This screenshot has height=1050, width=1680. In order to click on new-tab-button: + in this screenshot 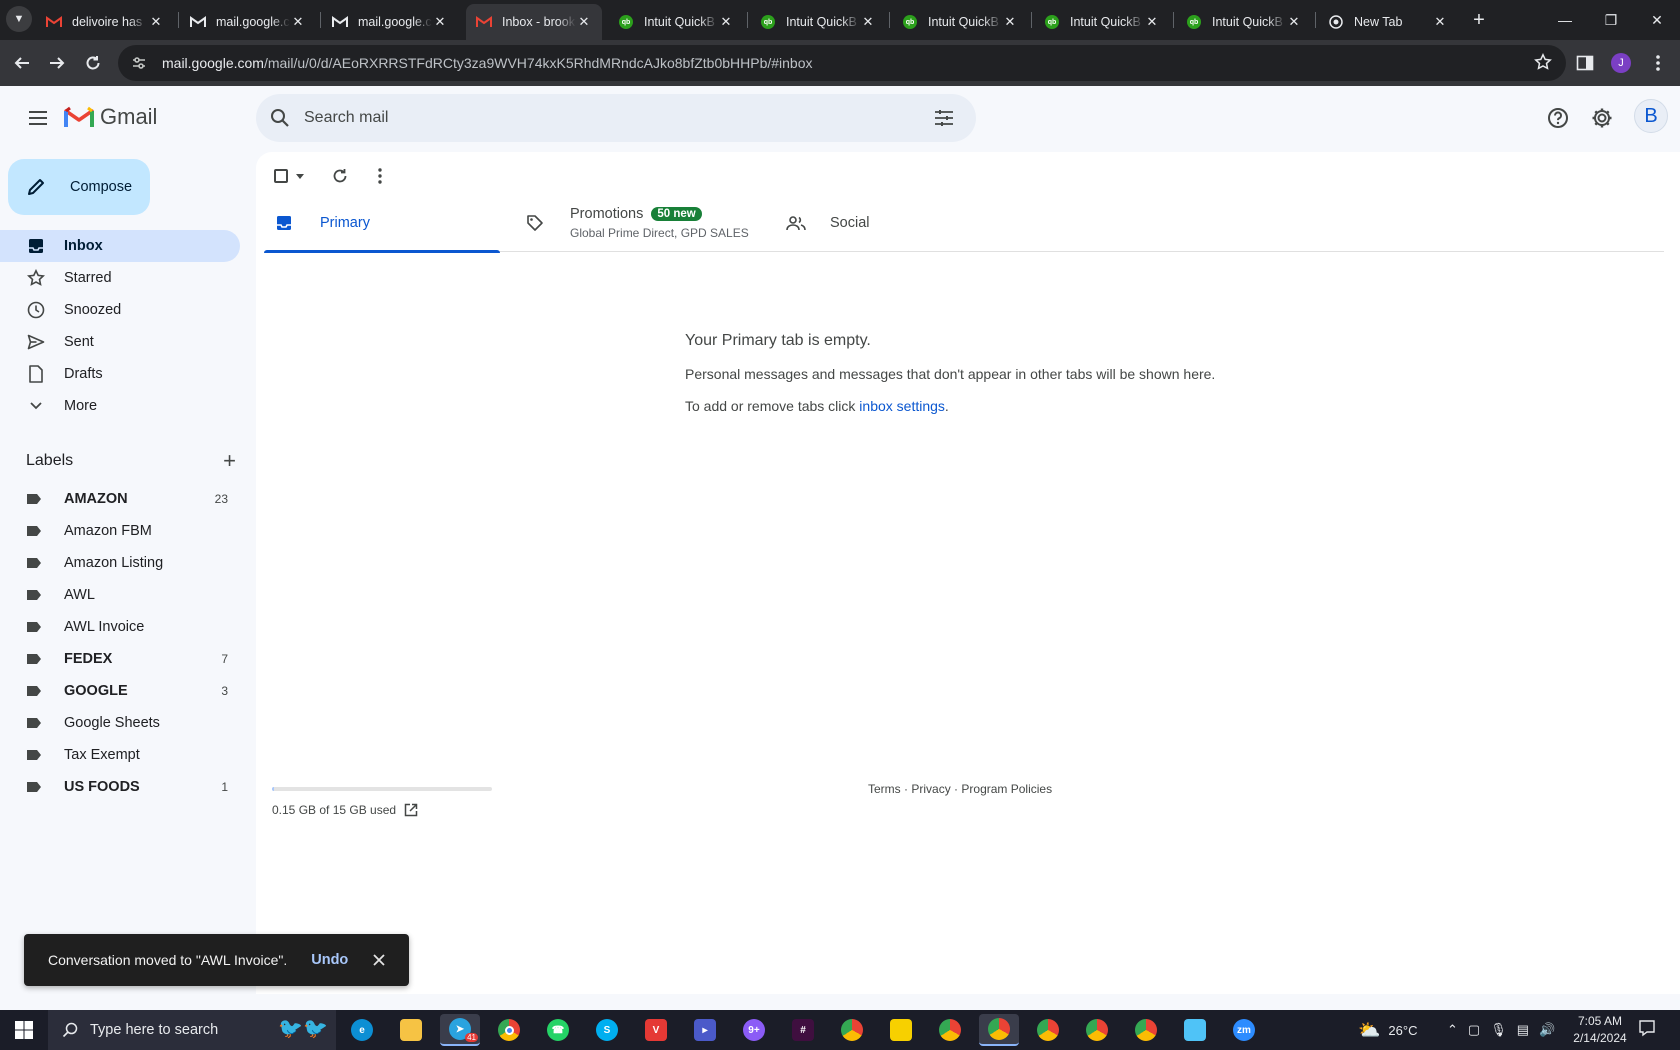, I will do `click(1479, 20)`.